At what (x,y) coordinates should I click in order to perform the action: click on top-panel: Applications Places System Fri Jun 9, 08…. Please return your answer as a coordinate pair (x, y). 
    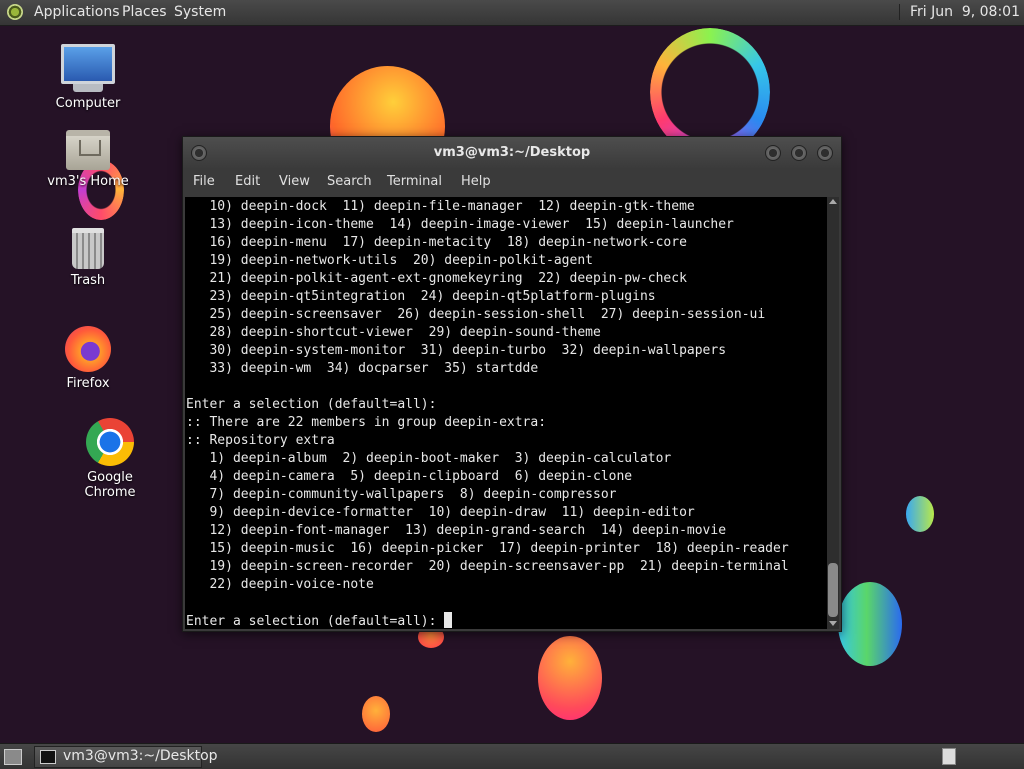
    Looking at the image, I should click on (512, 13).